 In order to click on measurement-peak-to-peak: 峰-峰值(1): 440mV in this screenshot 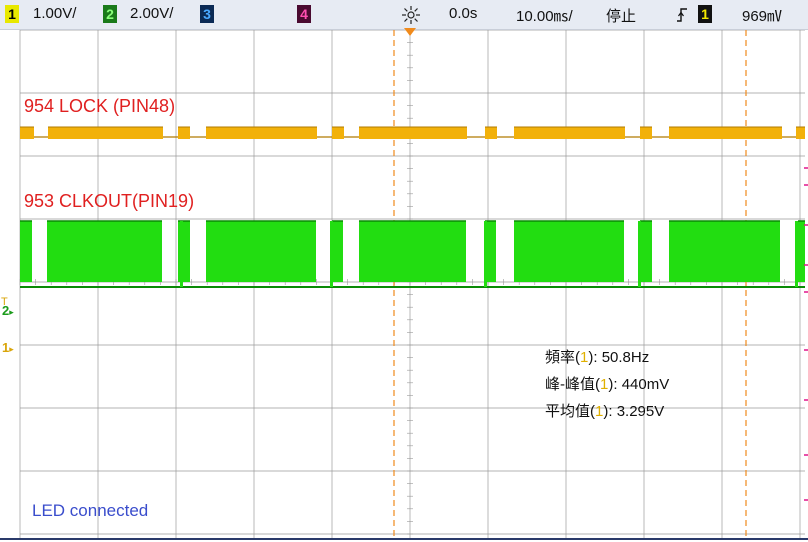, I will do `click(607, 384)`.